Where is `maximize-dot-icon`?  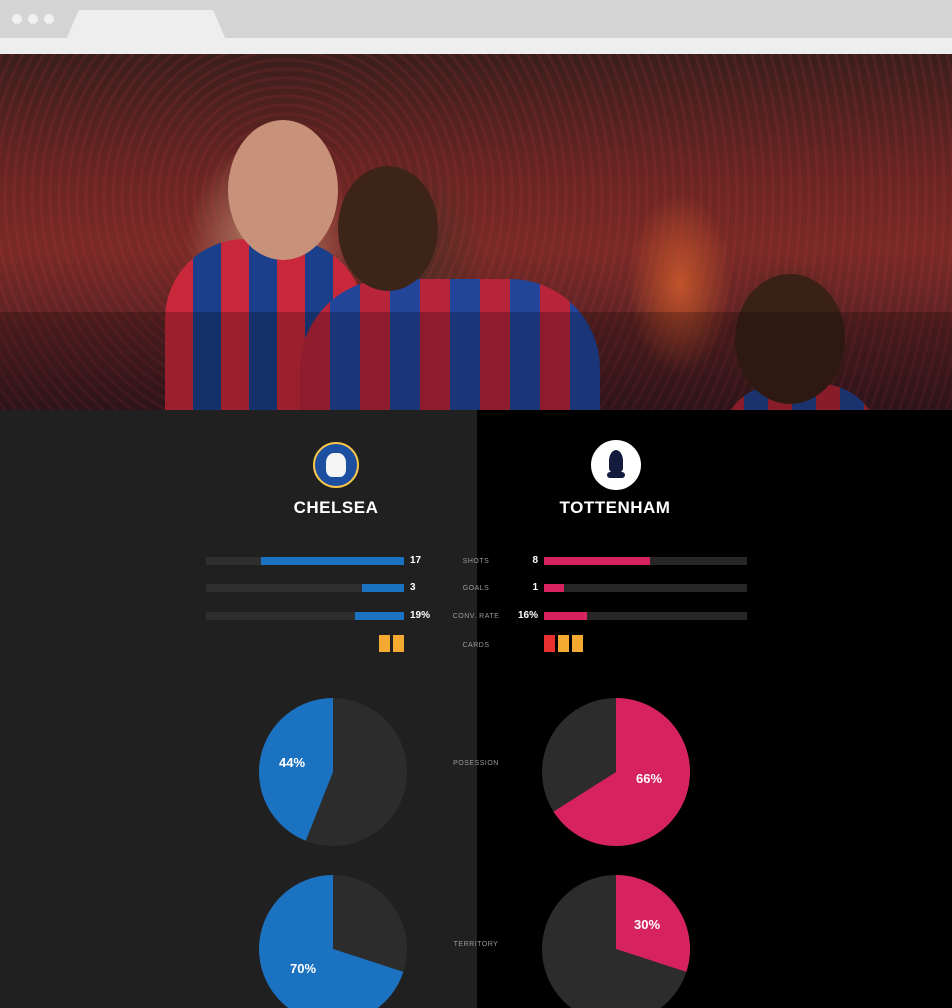 maximize-dot-icon is located at coordinates (49, 19).